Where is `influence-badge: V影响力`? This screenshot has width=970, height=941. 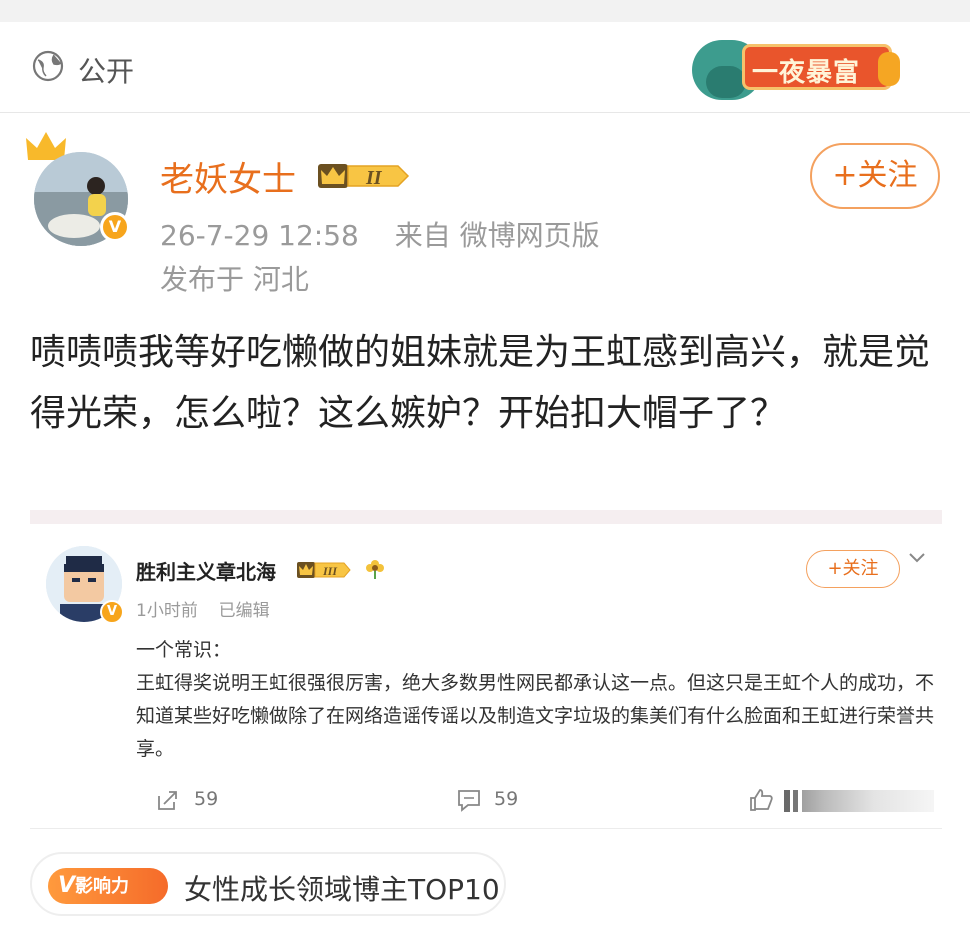
influence-badge: V影响力 is located at coordinates (108, 886).